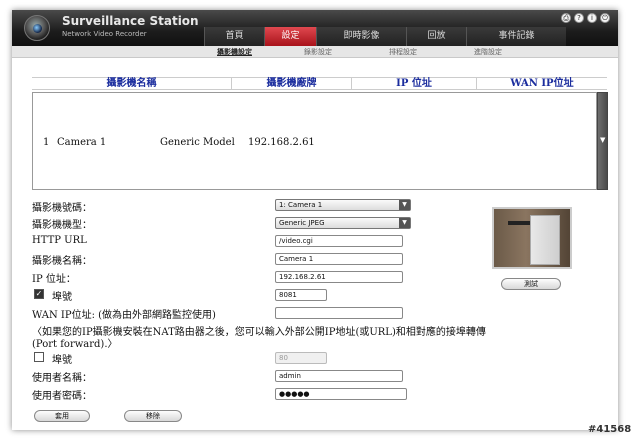 This screenshot has width=640, height=441. What do you see at coordinates (281, 142) in the screenshot?
I see `row-ip: 192.168.2.61` at bounding box center [281, 142].